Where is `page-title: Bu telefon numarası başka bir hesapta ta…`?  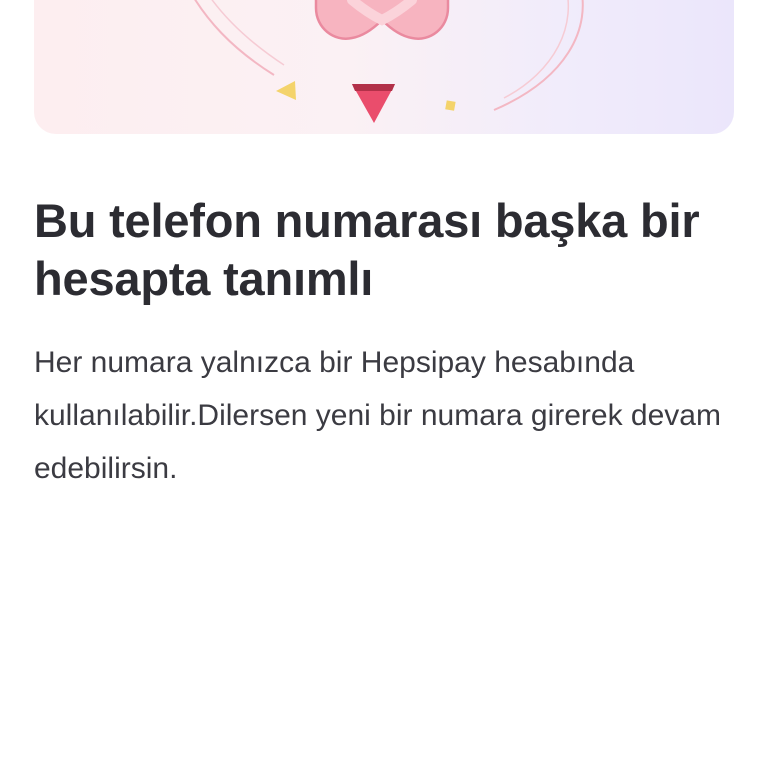
page-title: Bu telefon numarası başka bir hesapta ta… is located at coordinates (367, 249).